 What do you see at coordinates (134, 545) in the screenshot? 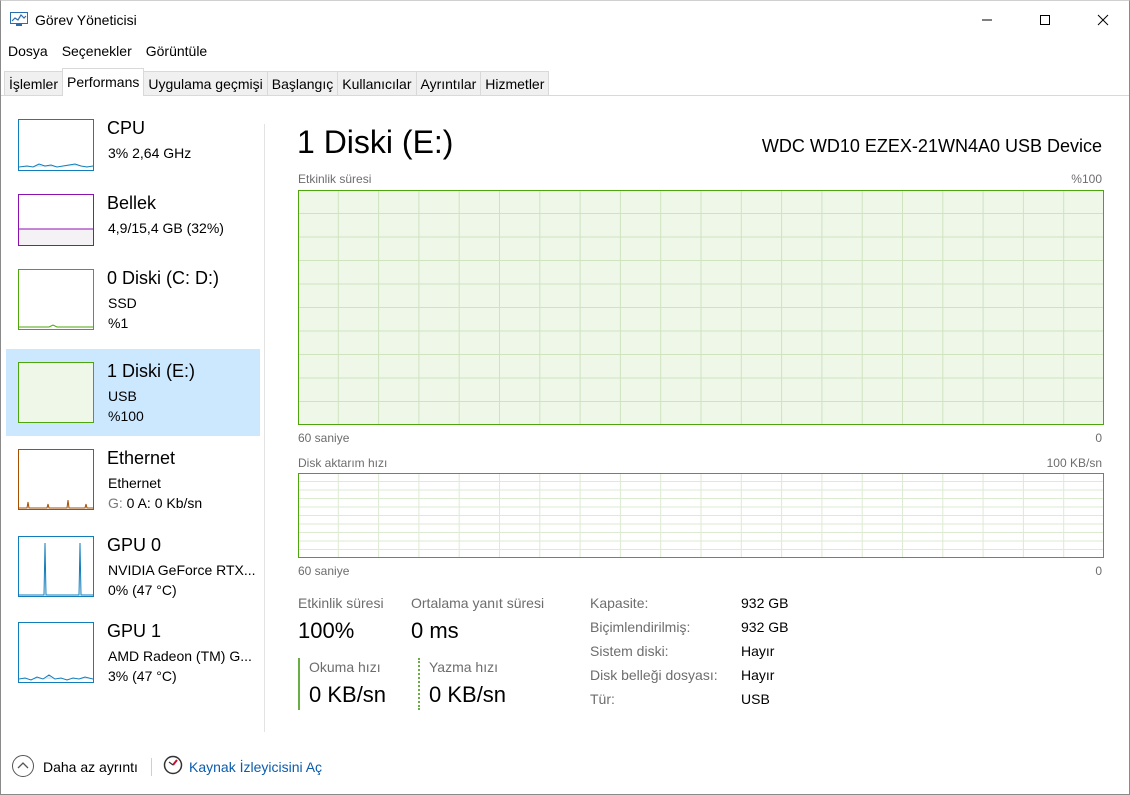
I see `sidebar-item-name: GPU 0` at bounding box center [134, 545].